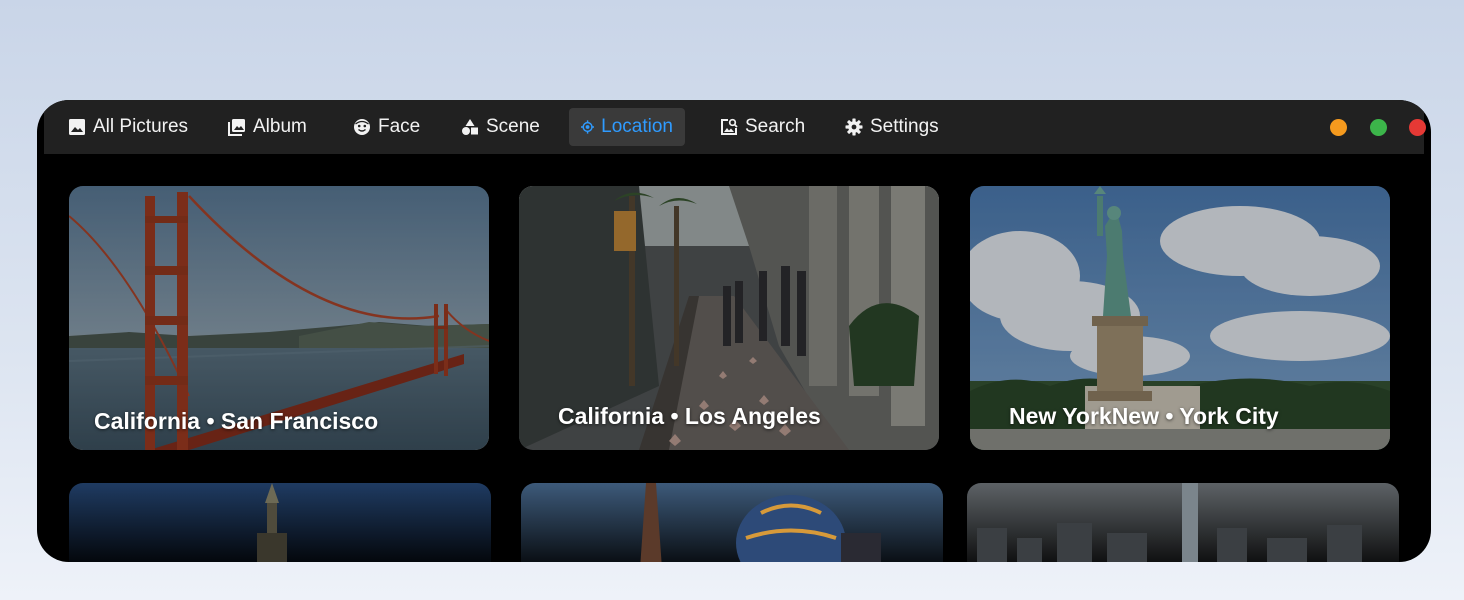  What do you see at coordinates (77, 127) in the screenshot?
I see `image-icon` at bounding box center [77, 127].